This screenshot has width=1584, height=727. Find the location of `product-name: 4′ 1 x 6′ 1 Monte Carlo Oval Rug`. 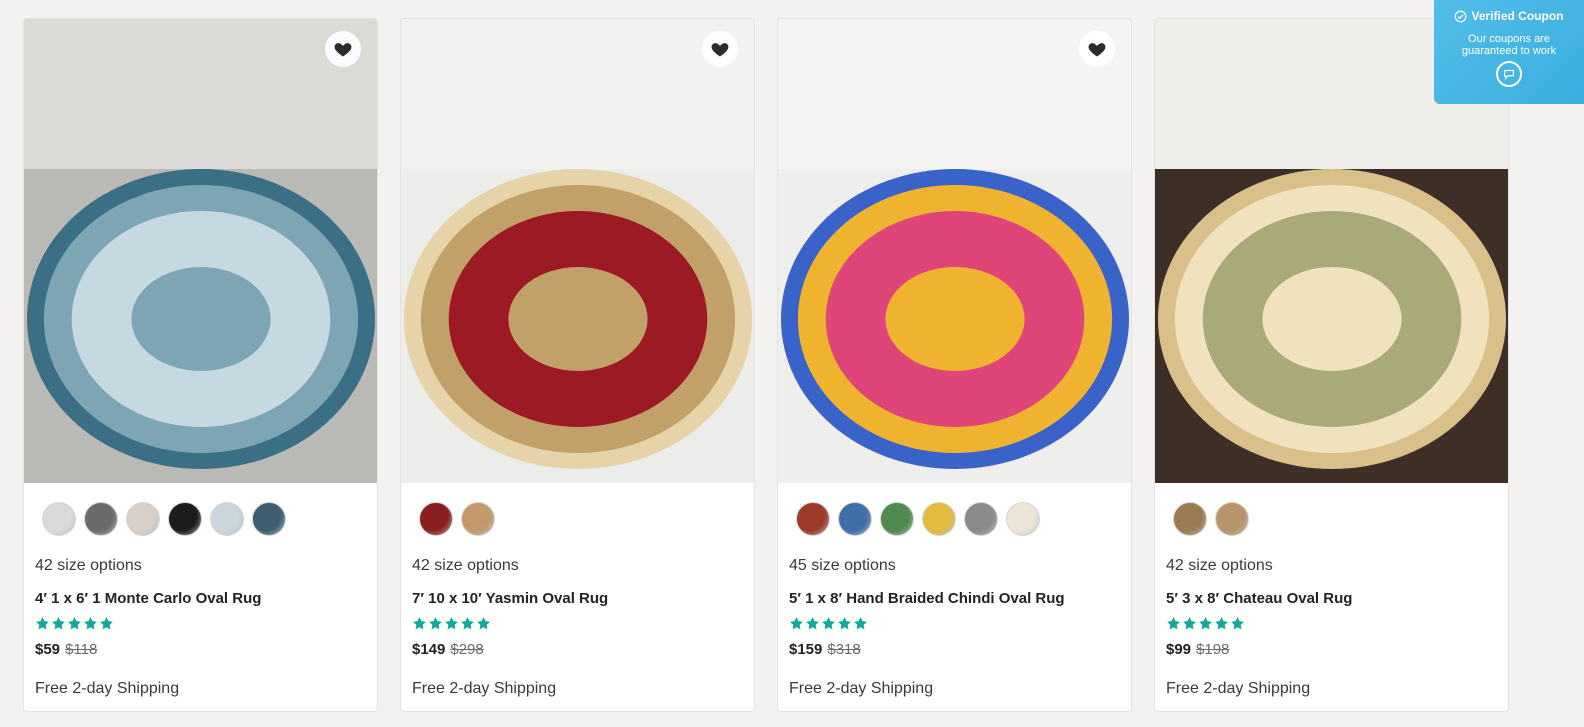

product-name: 4′ 1 x 6′ 1 Monte Carlo Oval Rug is located at coordinates (206, 600).